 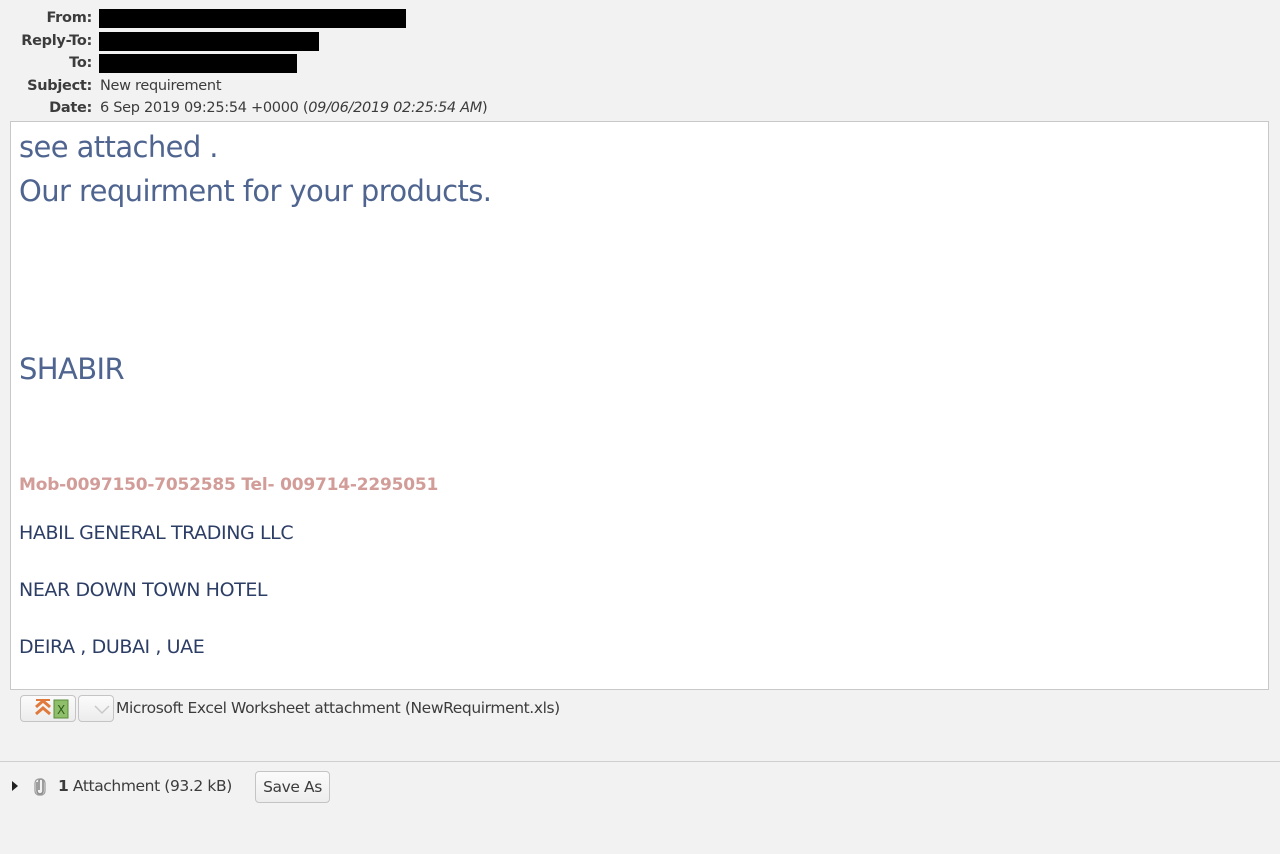 What do you see at coordinates (204, 108) in the screenshot?
I see `date-utc: 6 Sep 2019 09:25:54 +0000 (` at bounding box center [204, 108].